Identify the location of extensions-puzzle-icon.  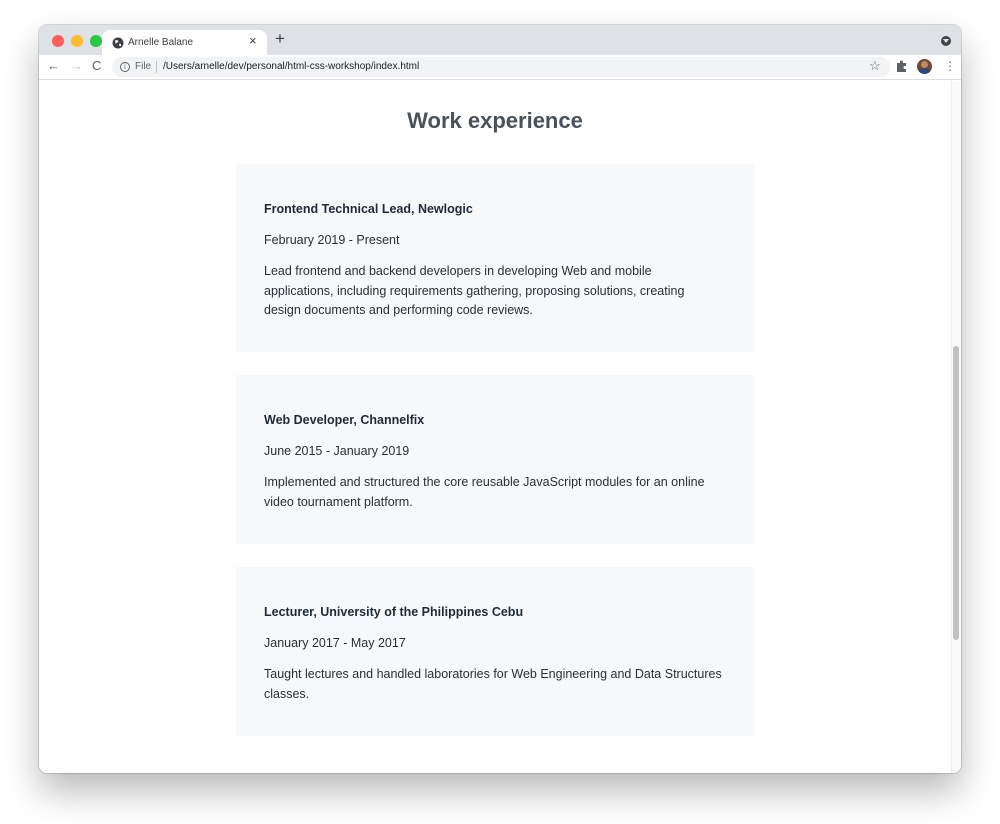
(902, 66).